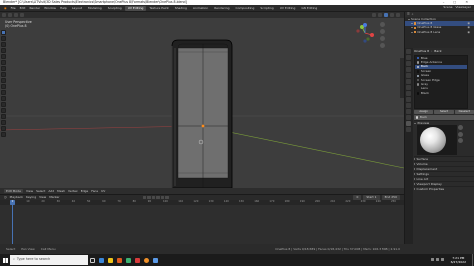 The width and height of the screenshot is (474, 266). I want to click on smooth-tool-icon, so click(3, 122).